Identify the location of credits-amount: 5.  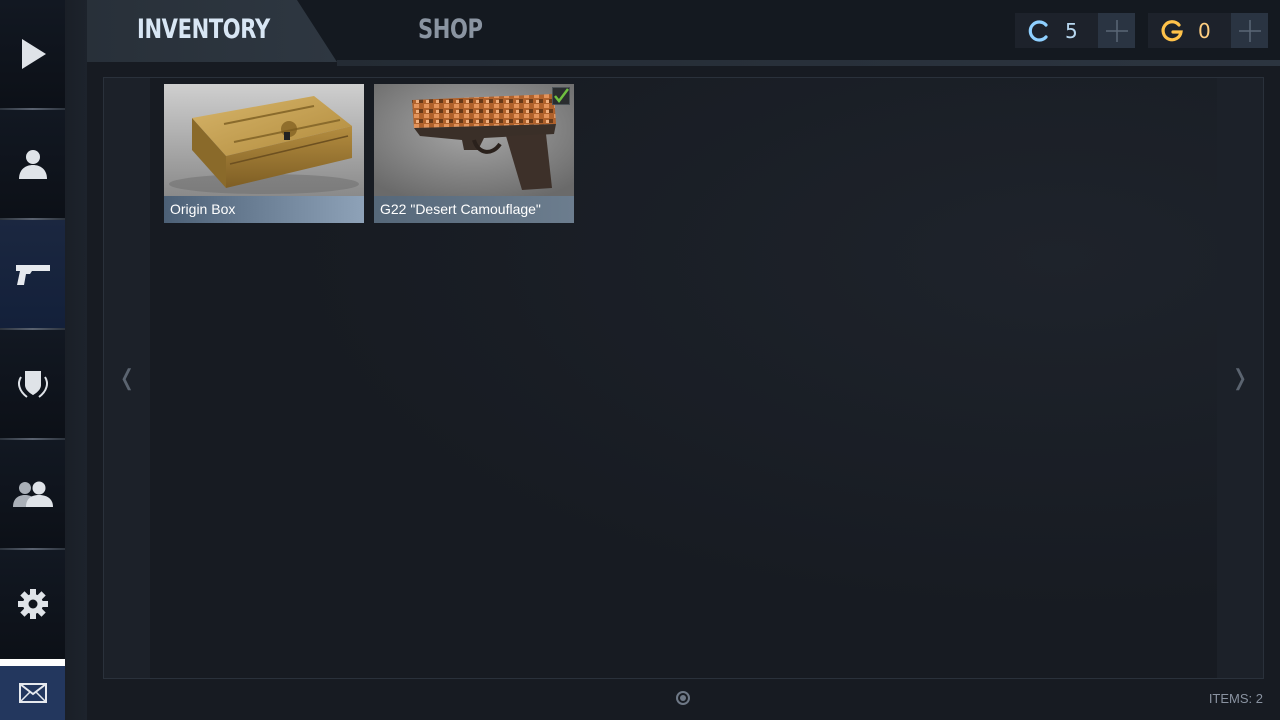
(1071, 30).